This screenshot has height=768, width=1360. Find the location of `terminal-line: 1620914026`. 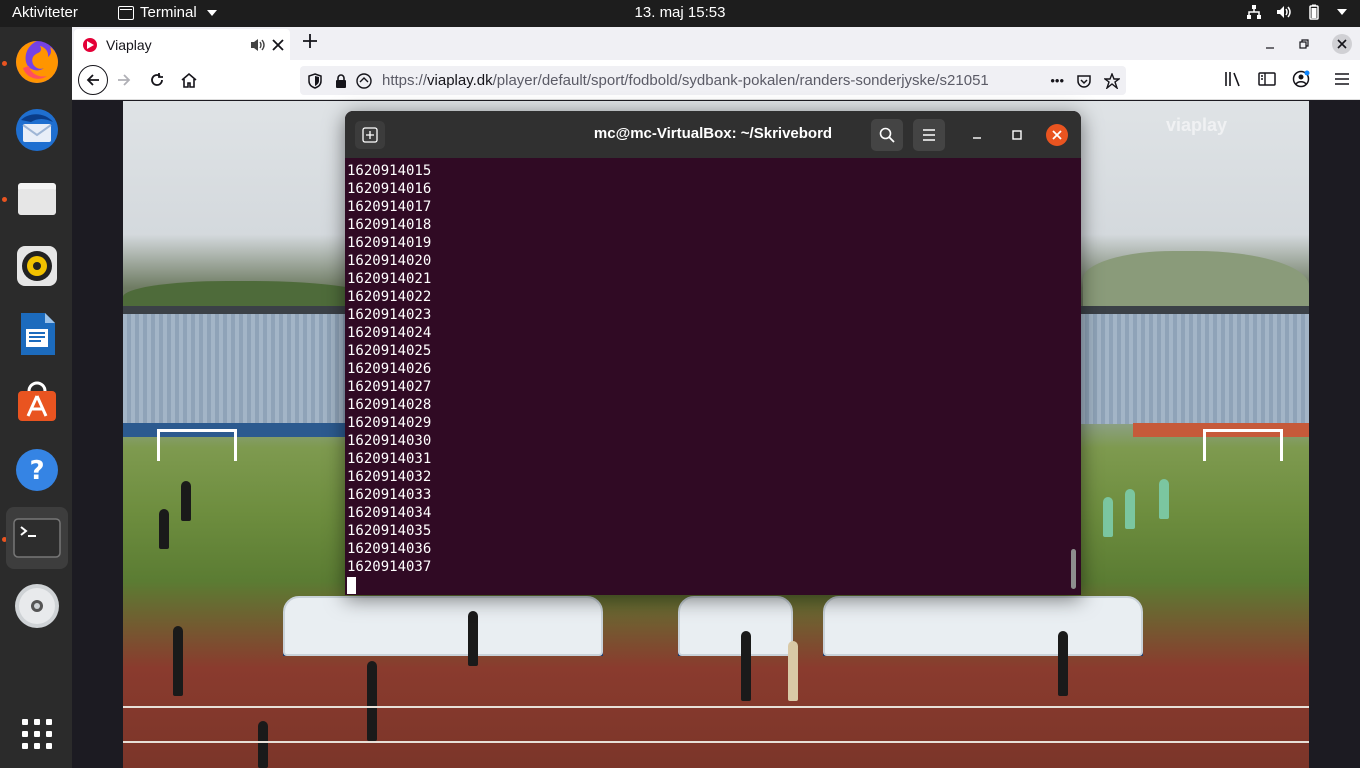

terminal-line: 1620914026 is located at coordinates (389, 369).